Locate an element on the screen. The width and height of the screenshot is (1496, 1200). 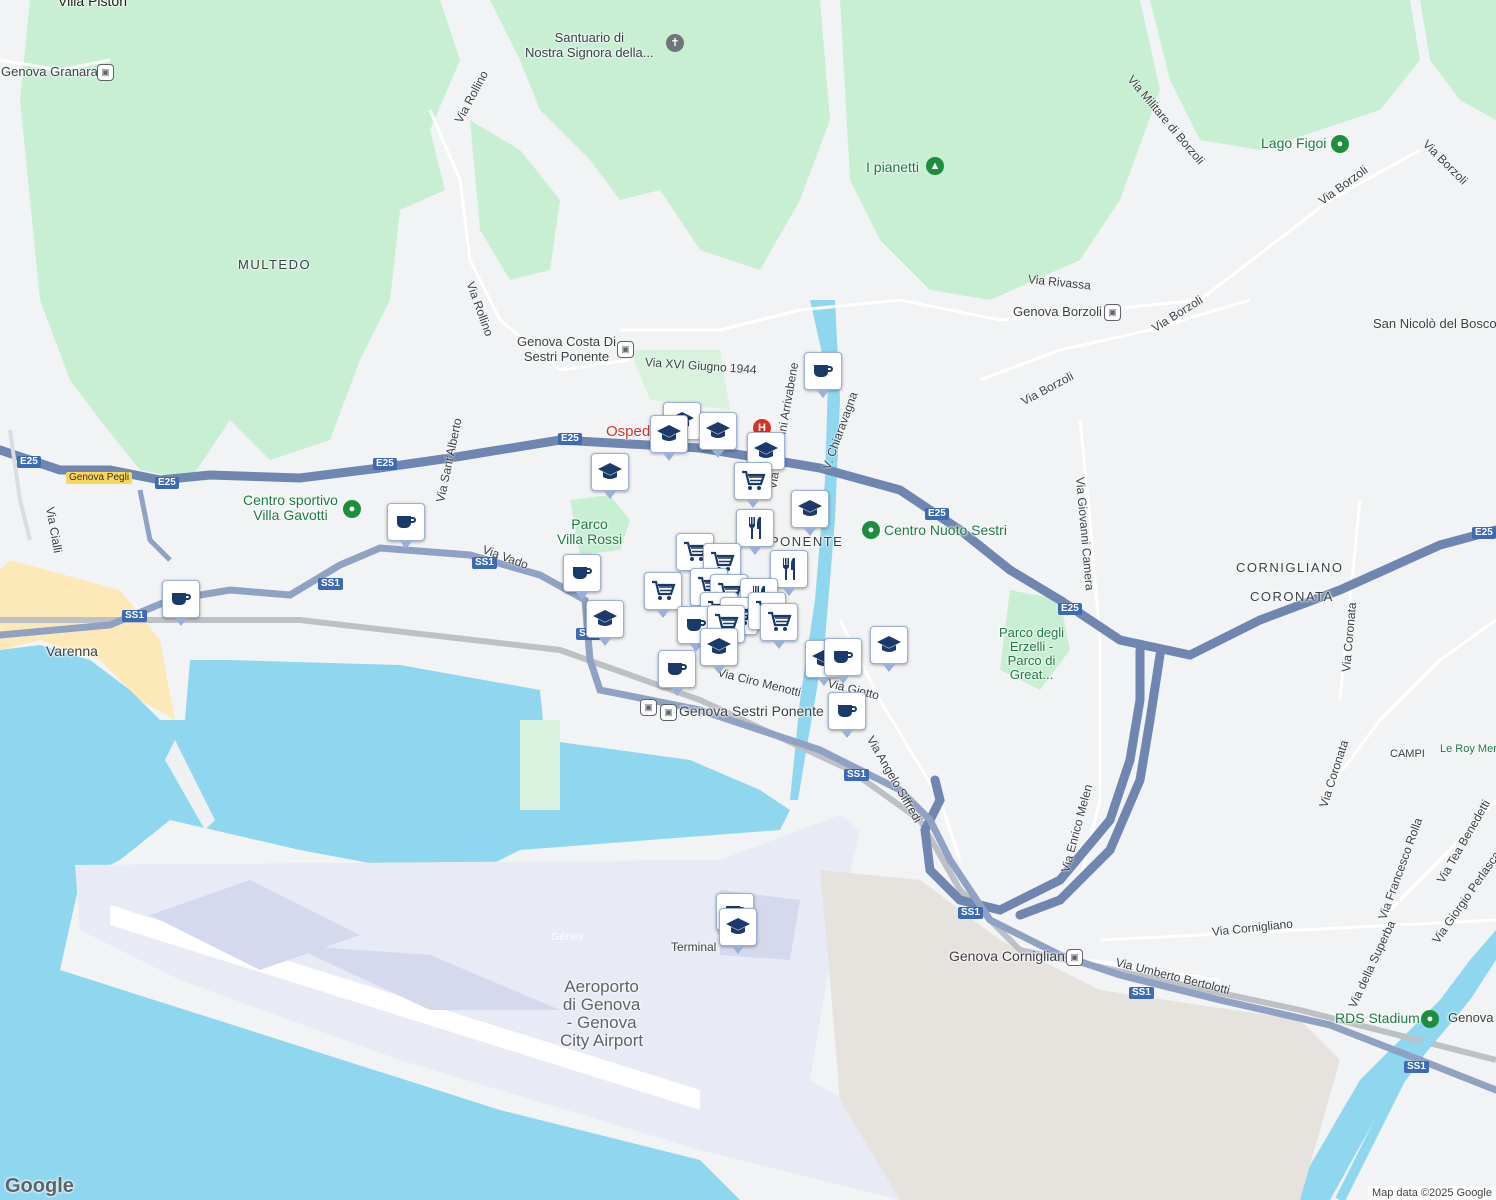
station-label: Genova Costa Di Sestri Ponente is located at coordinates (566, 349).